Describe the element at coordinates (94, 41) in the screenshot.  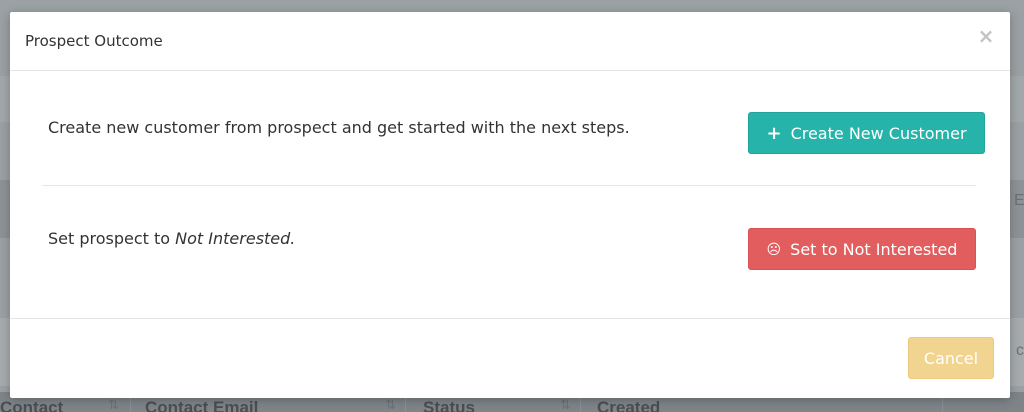
I see `modal-title: Prospect Outcome` at that location.